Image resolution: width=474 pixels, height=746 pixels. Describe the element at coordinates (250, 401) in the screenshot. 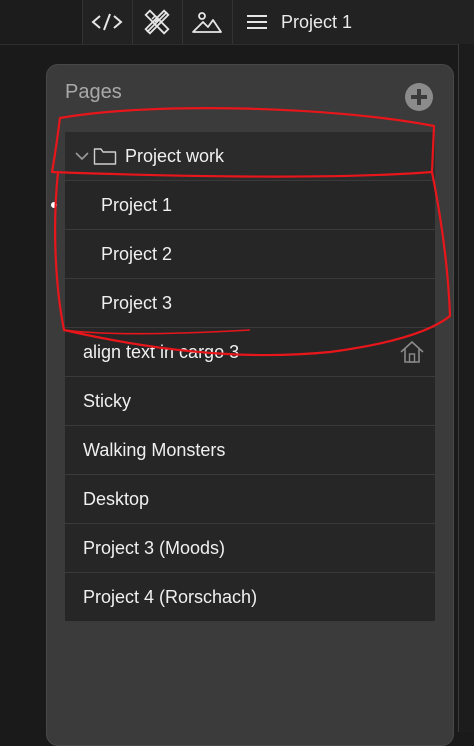

I see `page-item-sticky: Sticky` at that location.